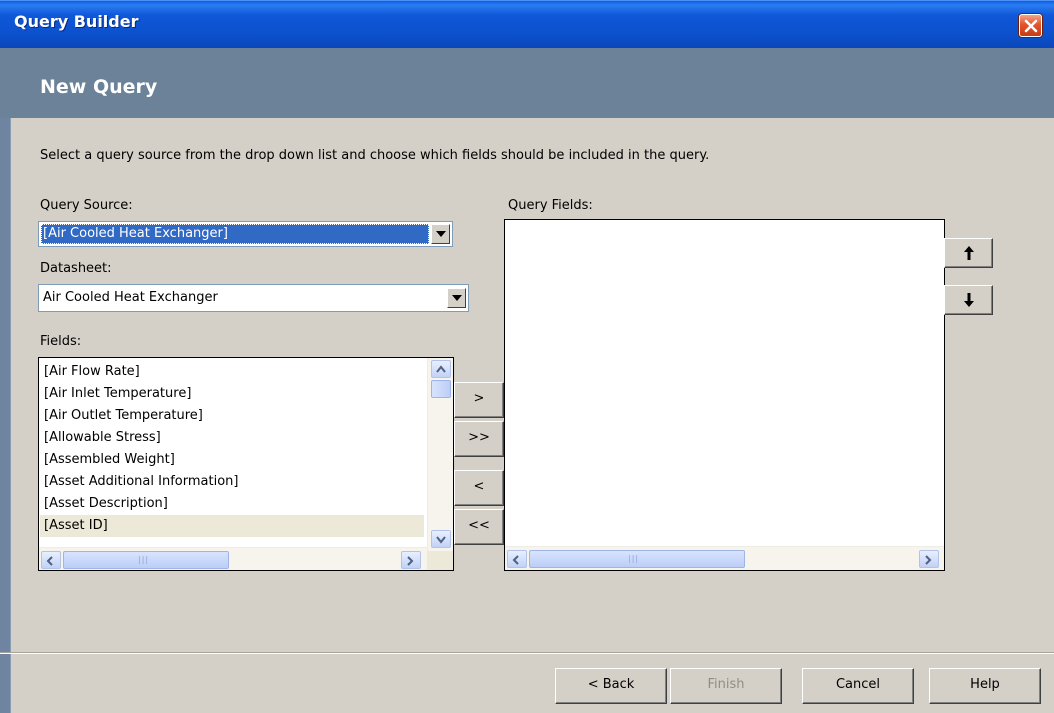 Image resolution: width=1054 pixels, height=713 pixels. Describe the element at coordinates (527, 83) in the screenshot. I see `wizard-header` at that location.